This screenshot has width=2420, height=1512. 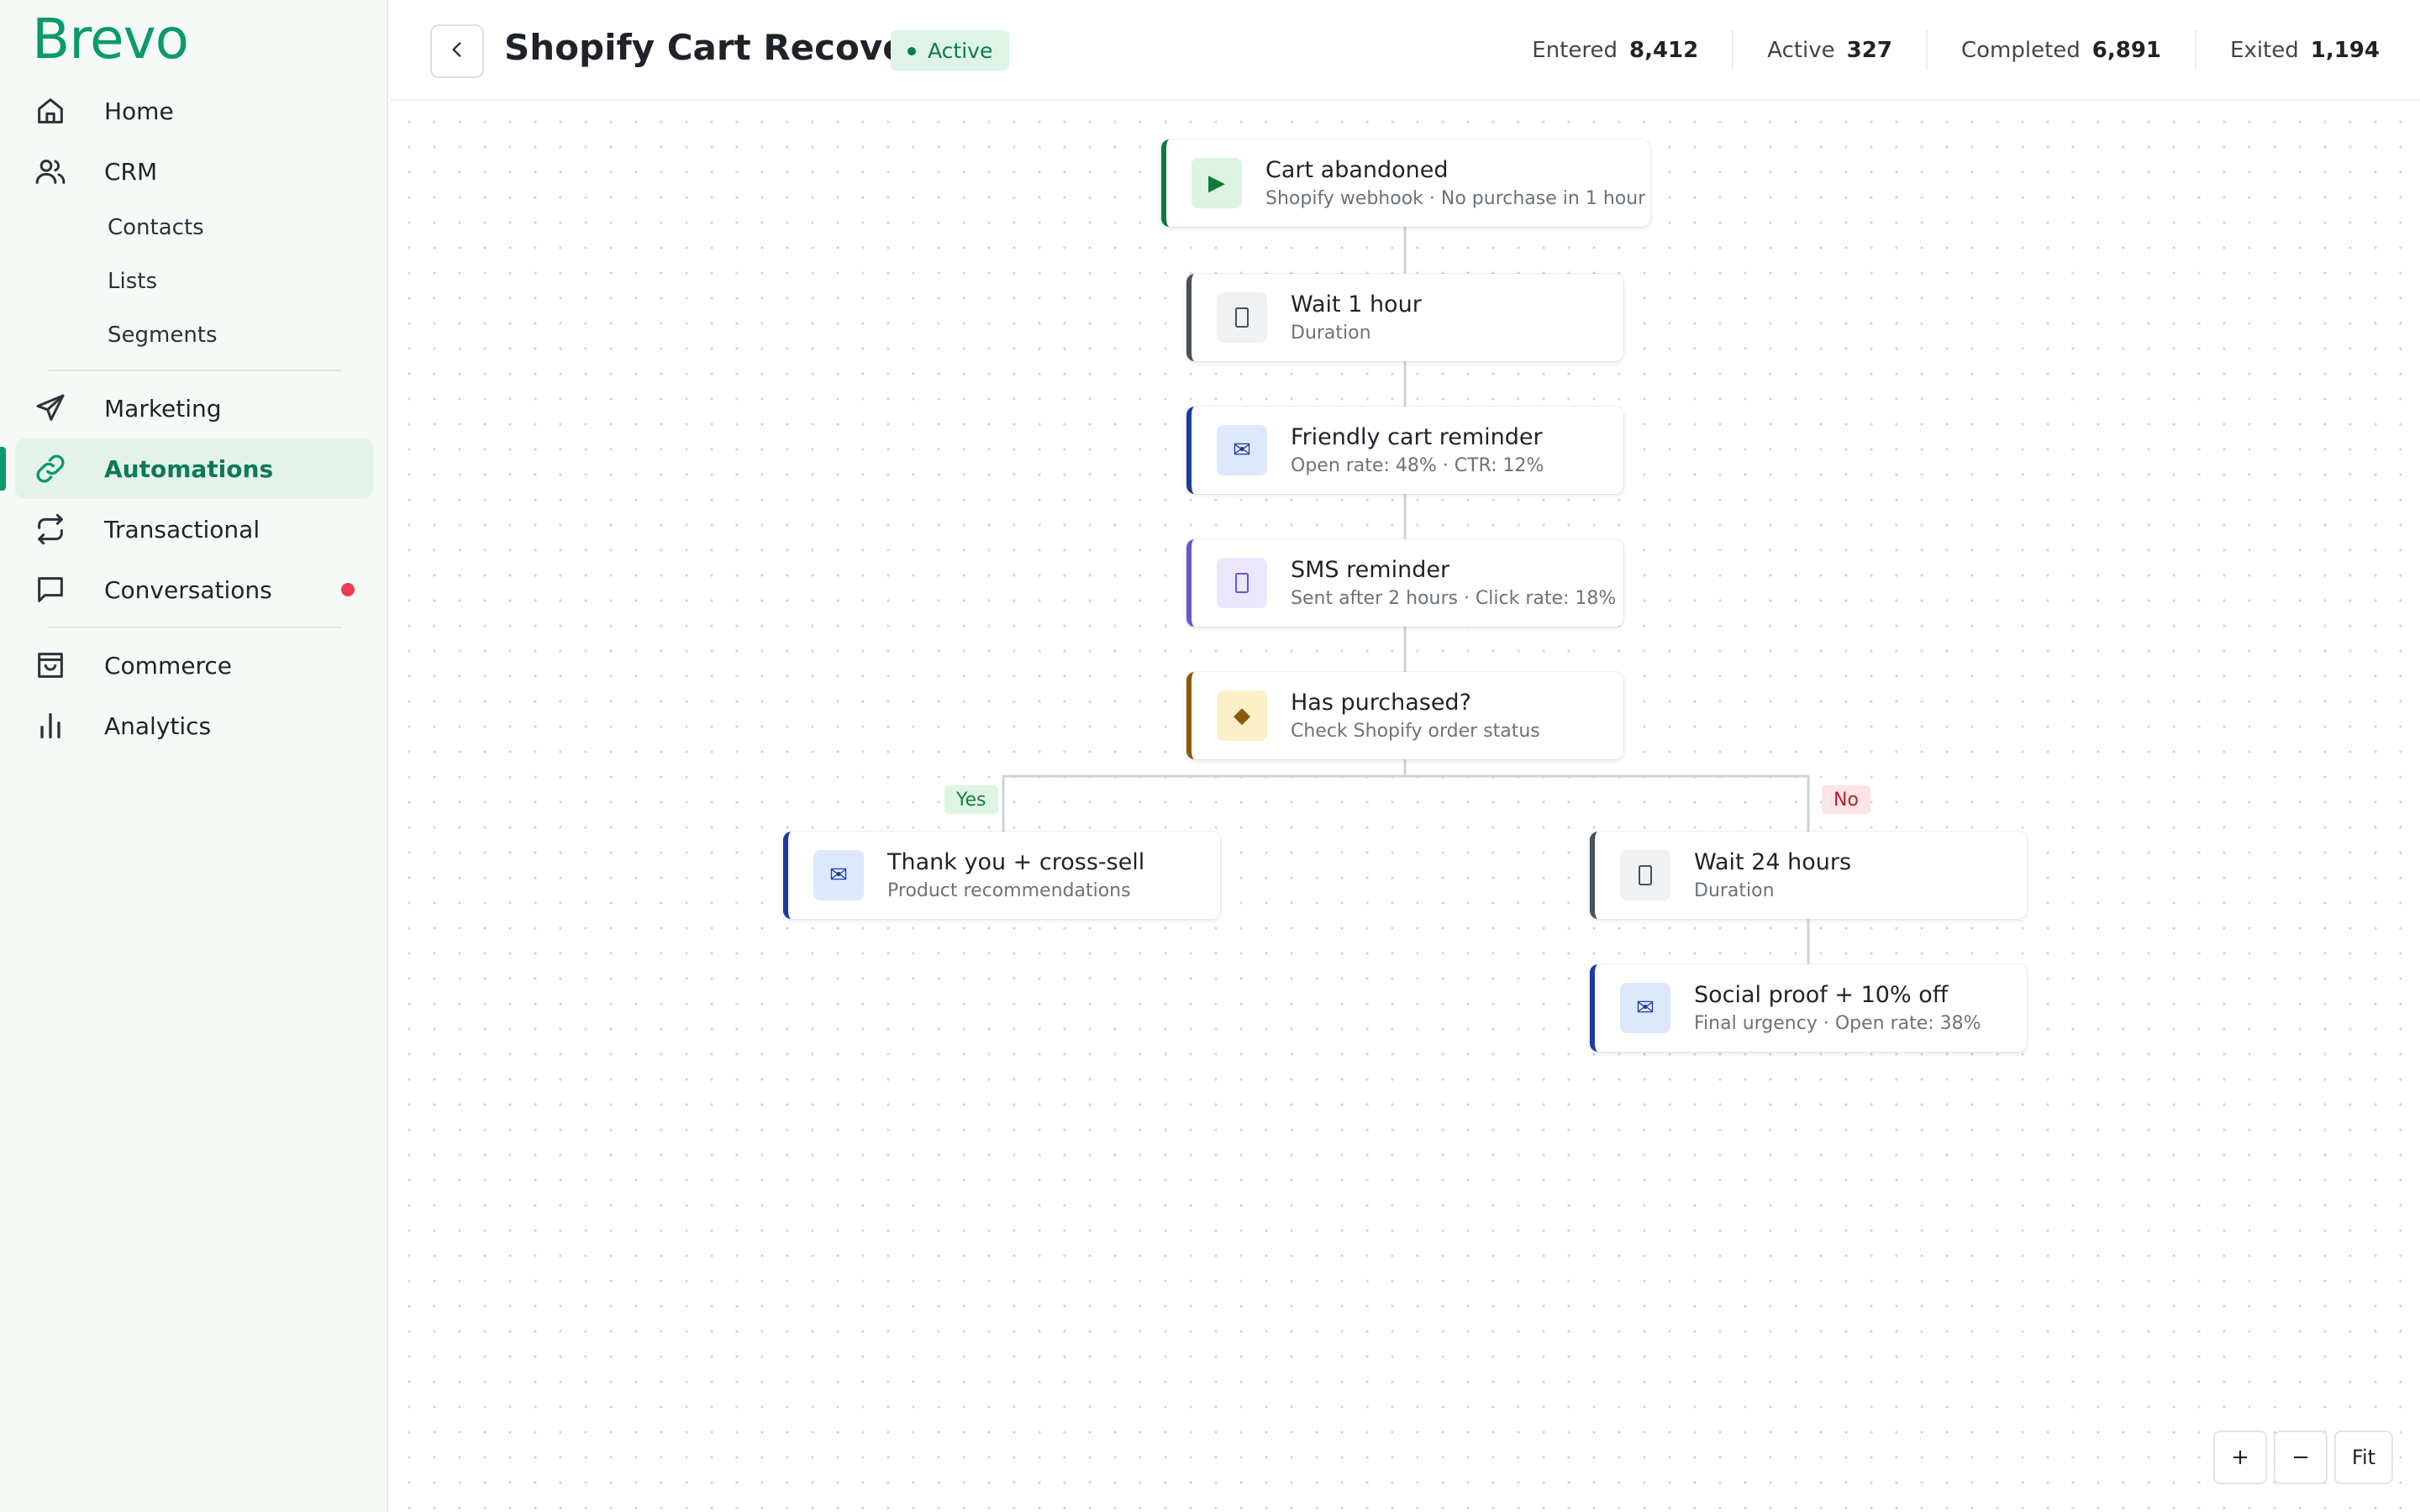 What do you see at coordinates (1242, 583) in the screenshot?
I see `phone-icon` at bounding box center [1242, 583].